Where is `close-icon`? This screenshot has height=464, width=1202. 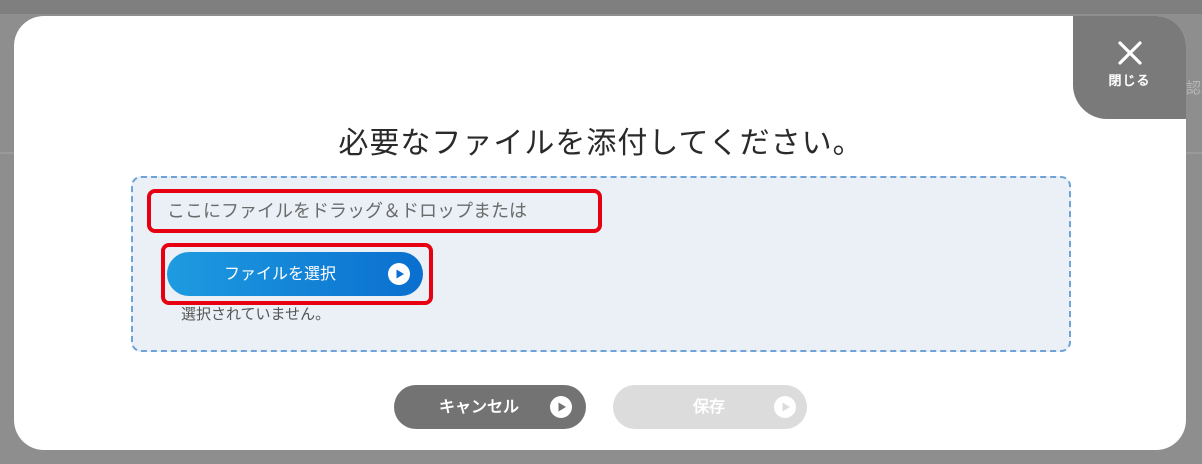 close-icon is located at coordinates (1129, 53).